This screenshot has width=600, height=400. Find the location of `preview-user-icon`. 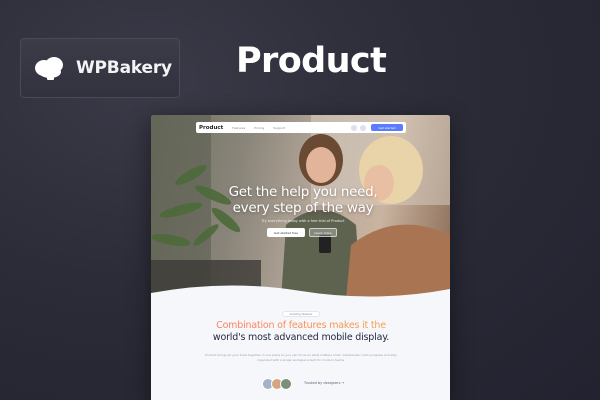

preview-user-icon is located at coordinates (363, 127).